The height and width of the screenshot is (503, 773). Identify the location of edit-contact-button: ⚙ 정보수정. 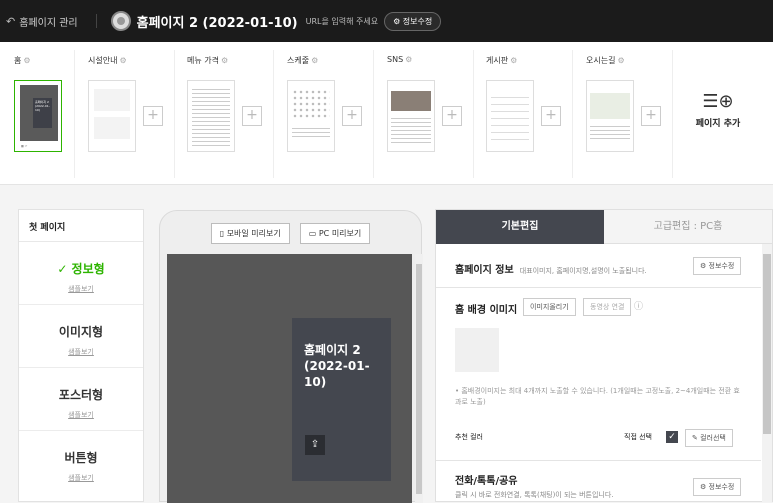
(717, 487).